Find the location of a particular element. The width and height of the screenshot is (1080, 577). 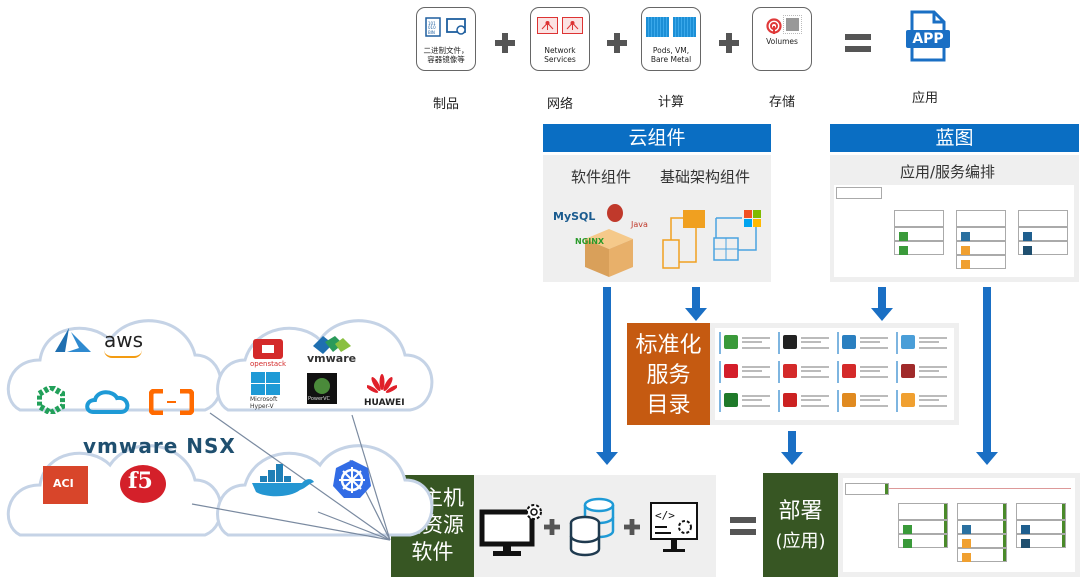

compute-label: 计算 is located at coordinates (670, 102).